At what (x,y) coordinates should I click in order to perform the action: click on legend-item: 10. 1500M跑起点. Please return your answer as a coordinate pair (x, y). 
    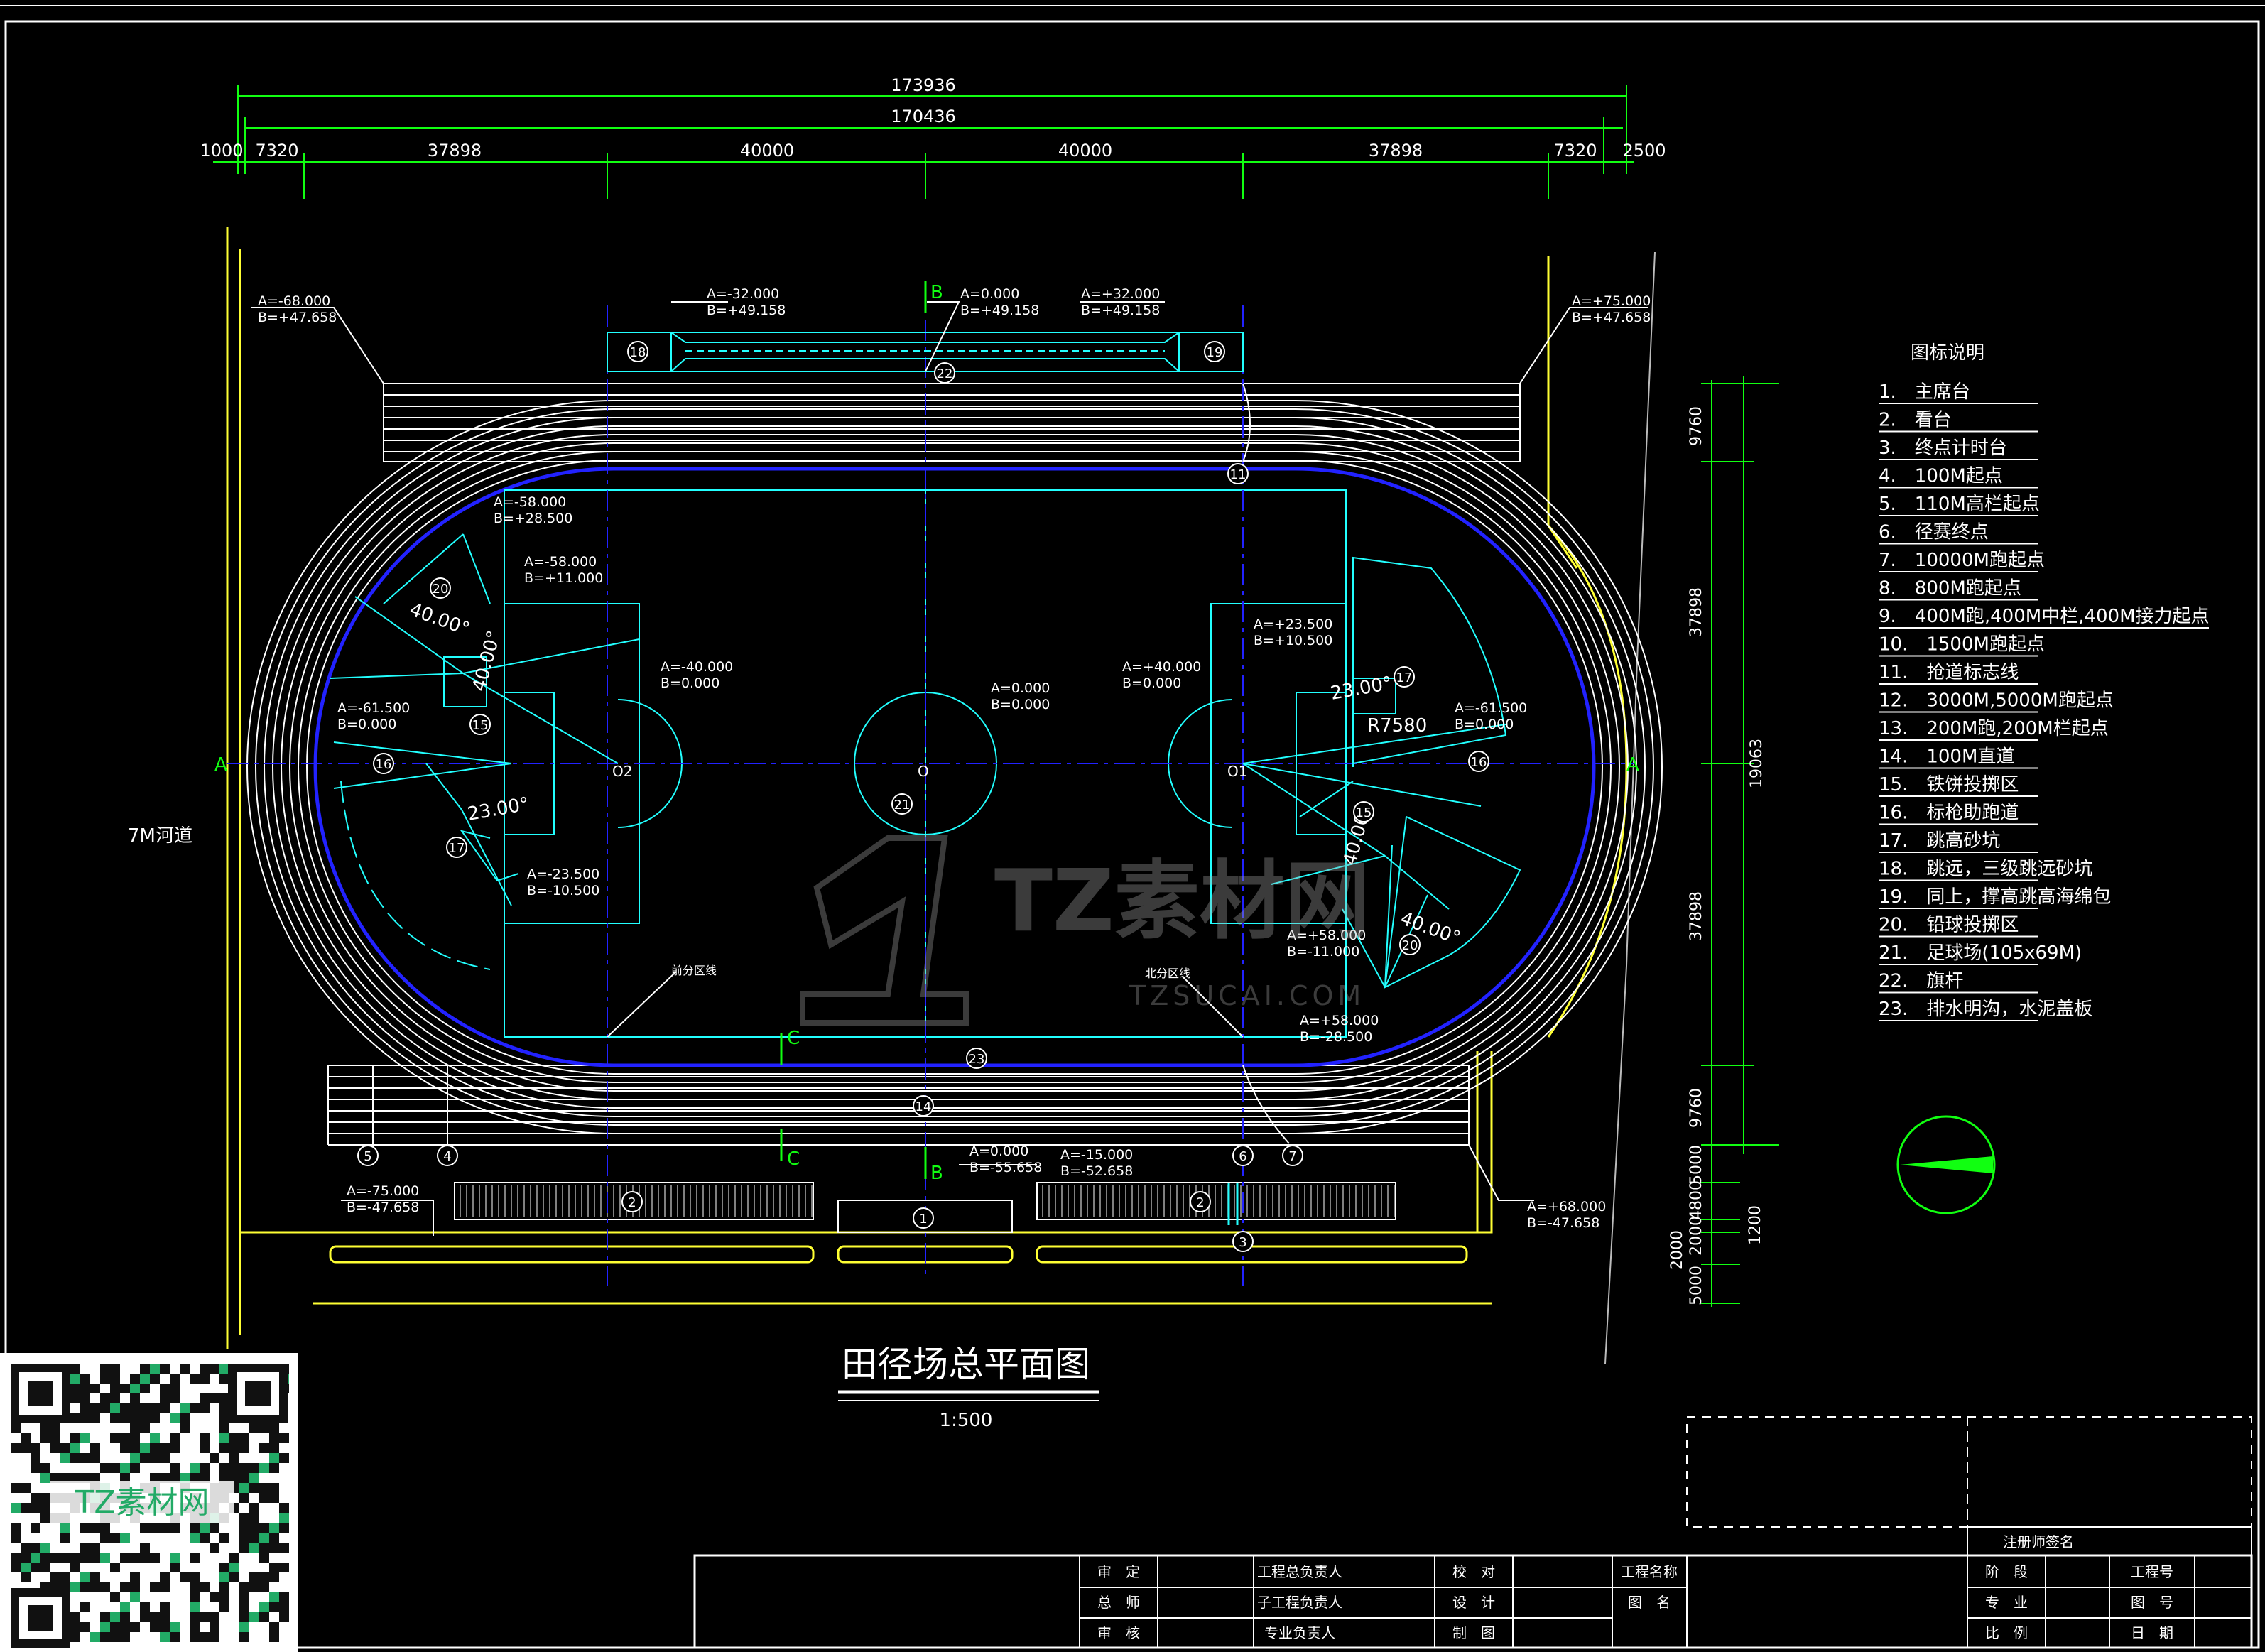
    Looking at the image, I should click on (1962, 645).